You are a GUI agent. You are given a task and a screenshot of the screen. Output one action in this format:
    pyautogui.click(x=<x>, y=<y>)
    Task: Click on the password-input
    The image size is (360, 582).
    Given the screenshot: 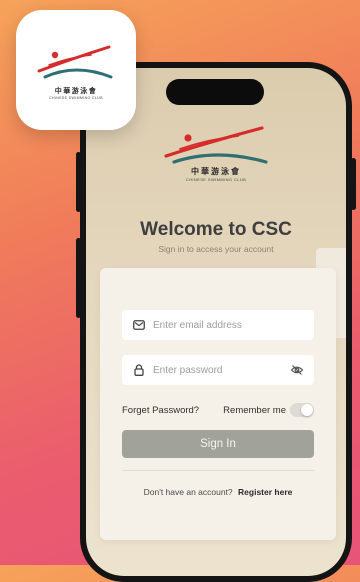 What is the action you would take?
    pyautogui.click(x=218, y=370)
    